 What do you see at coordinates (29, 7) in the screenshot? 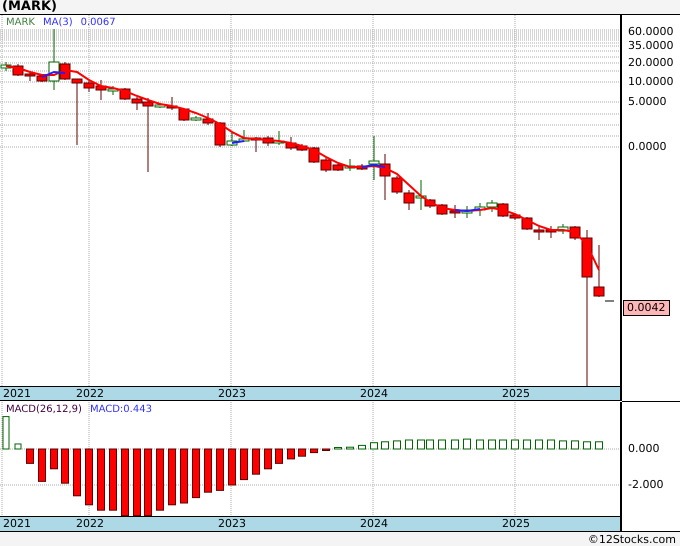
I see `chart-title: (MARK)` at bounding box center [29, 7].